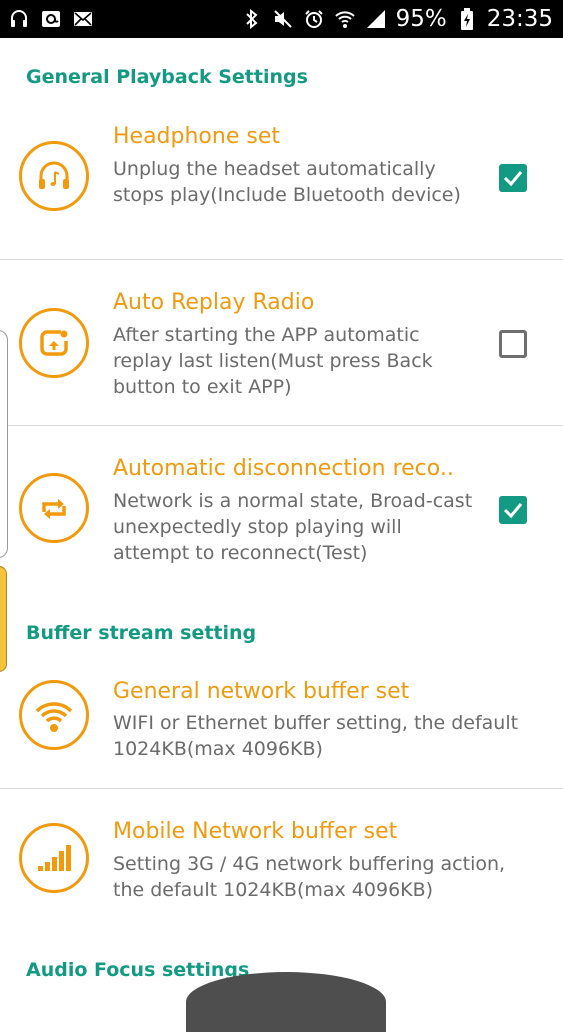  What do you see at coordinates (54, 858) in the screenshot?
I see `signal-bars-icon` at bounding box center [54, 858].